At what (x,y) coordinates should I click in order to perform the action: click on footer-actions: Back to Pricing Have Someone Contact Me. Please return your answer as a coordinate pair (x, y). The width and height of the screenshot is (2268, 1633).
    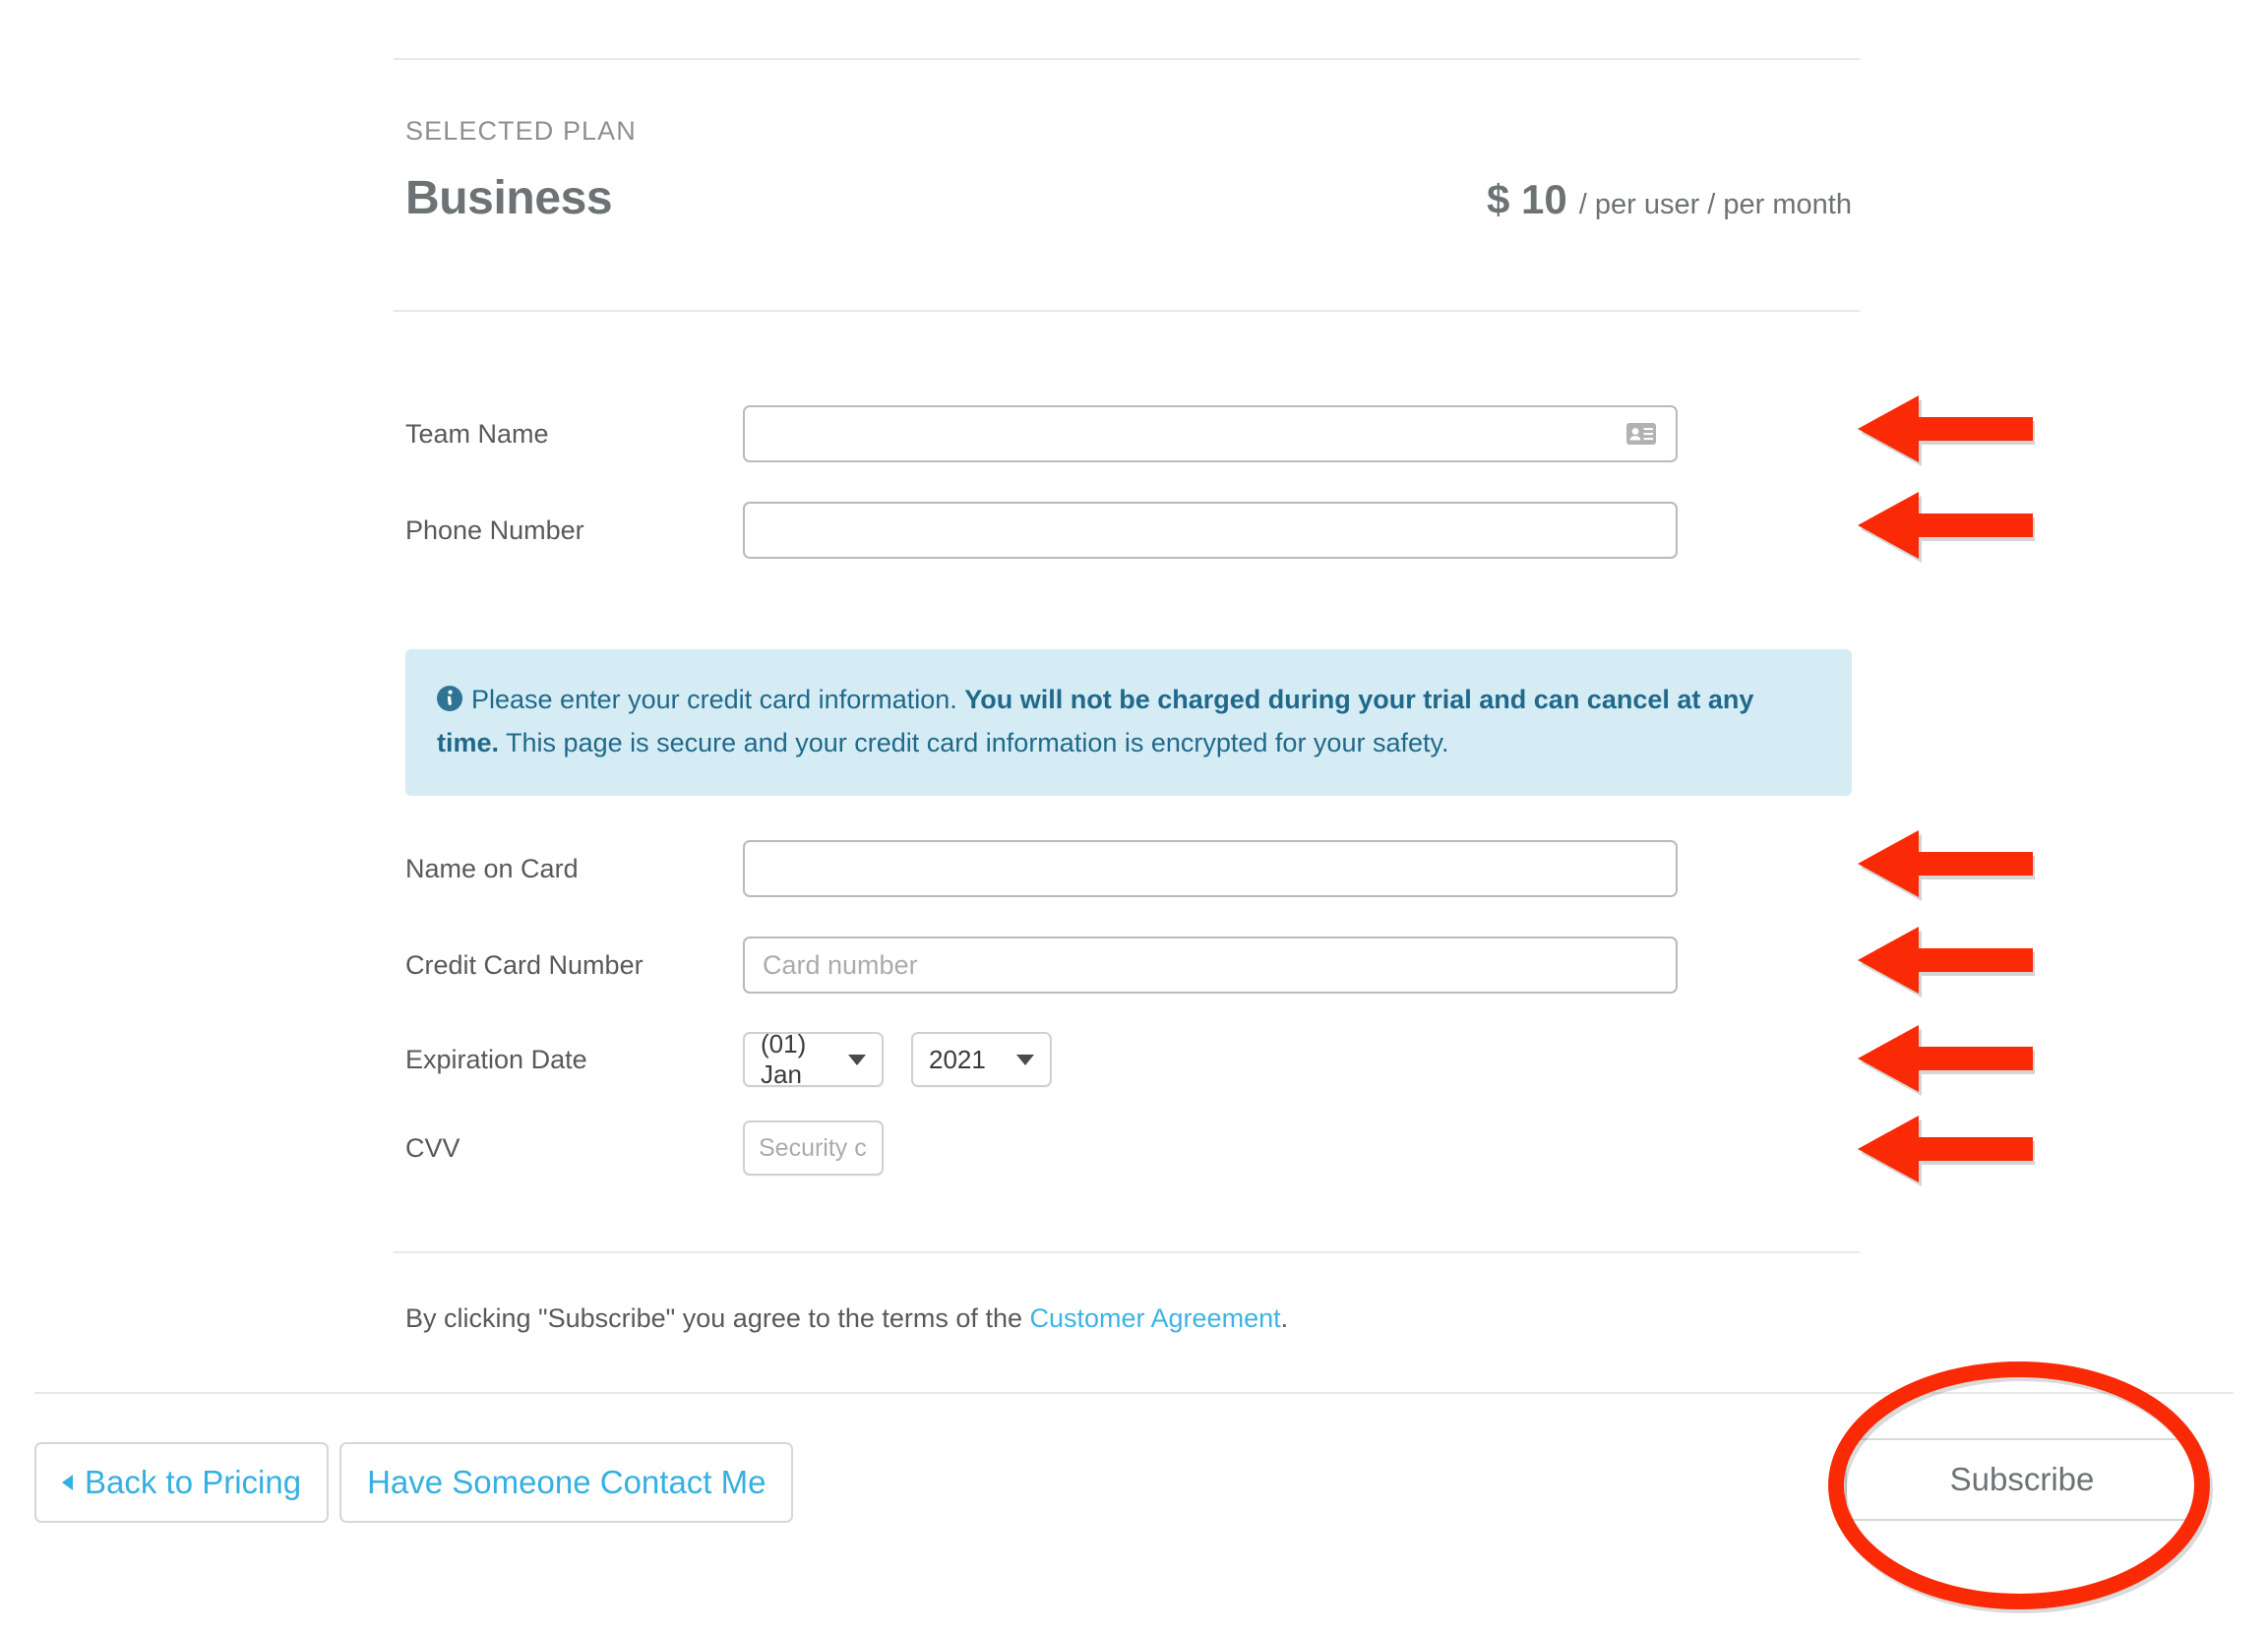
    Looking at the image, I should click on (414, 1482).